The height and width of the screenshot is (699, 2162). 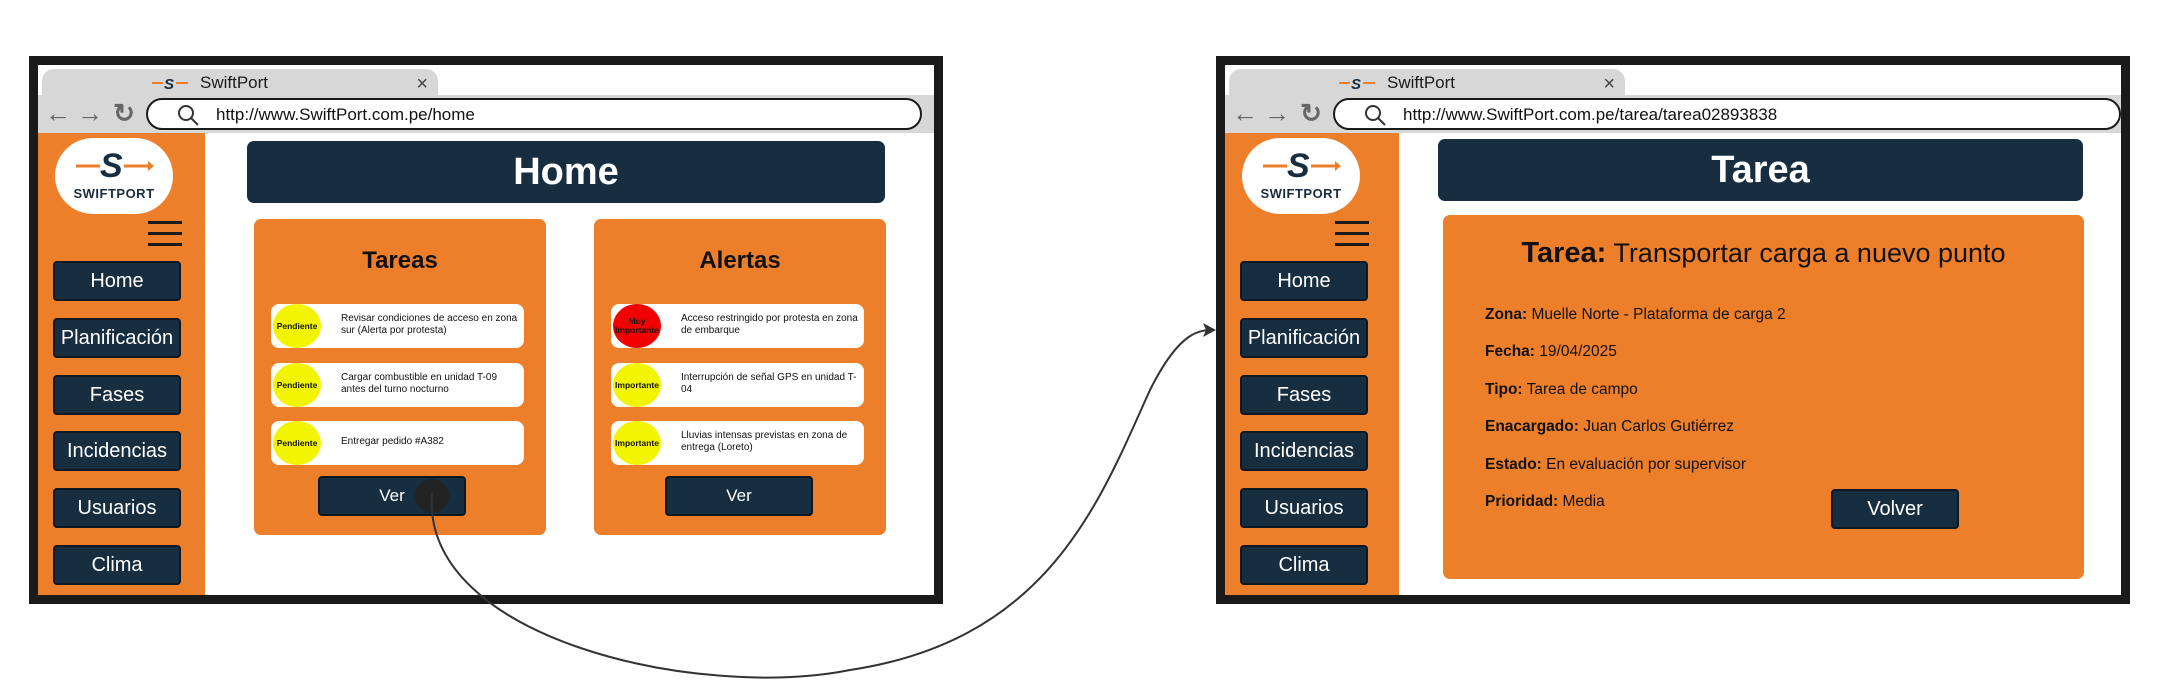 What do you see at coordinates (740, 260) in the screenshot?
I see `alertas-title: Alertas` at bounding box center [740, 260].